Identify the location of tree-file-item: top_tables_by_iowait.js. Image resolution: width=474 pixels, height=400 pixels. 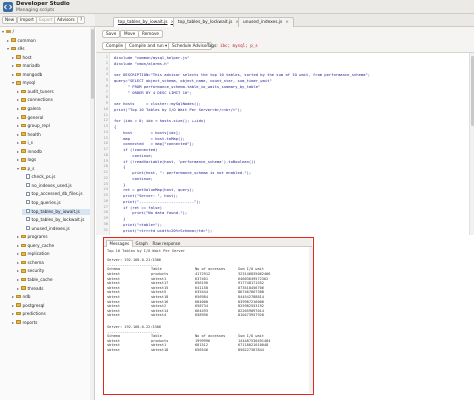
(56, 211).